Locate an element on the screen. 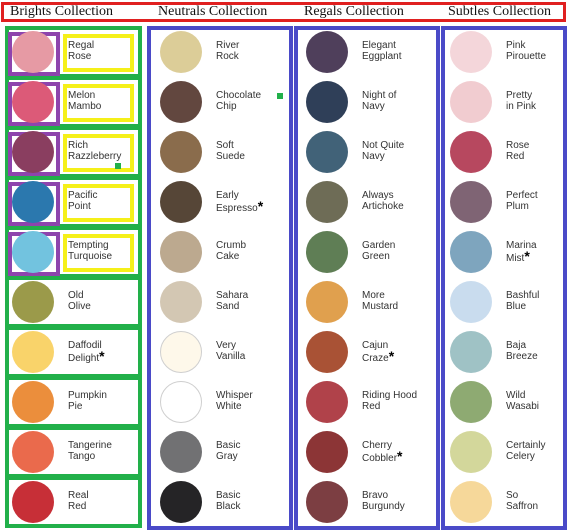 This screenshot has width=573, height=532. color-name: Always Artichoke is located at coordinates (383, 201).